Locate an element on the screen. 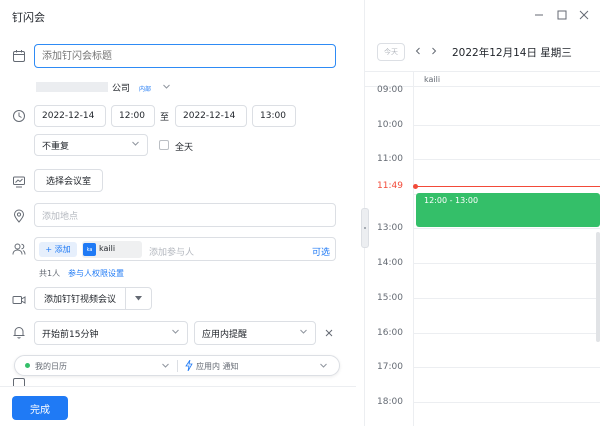 The image size is (600, 426). divider is located at coordinates (177, 366).